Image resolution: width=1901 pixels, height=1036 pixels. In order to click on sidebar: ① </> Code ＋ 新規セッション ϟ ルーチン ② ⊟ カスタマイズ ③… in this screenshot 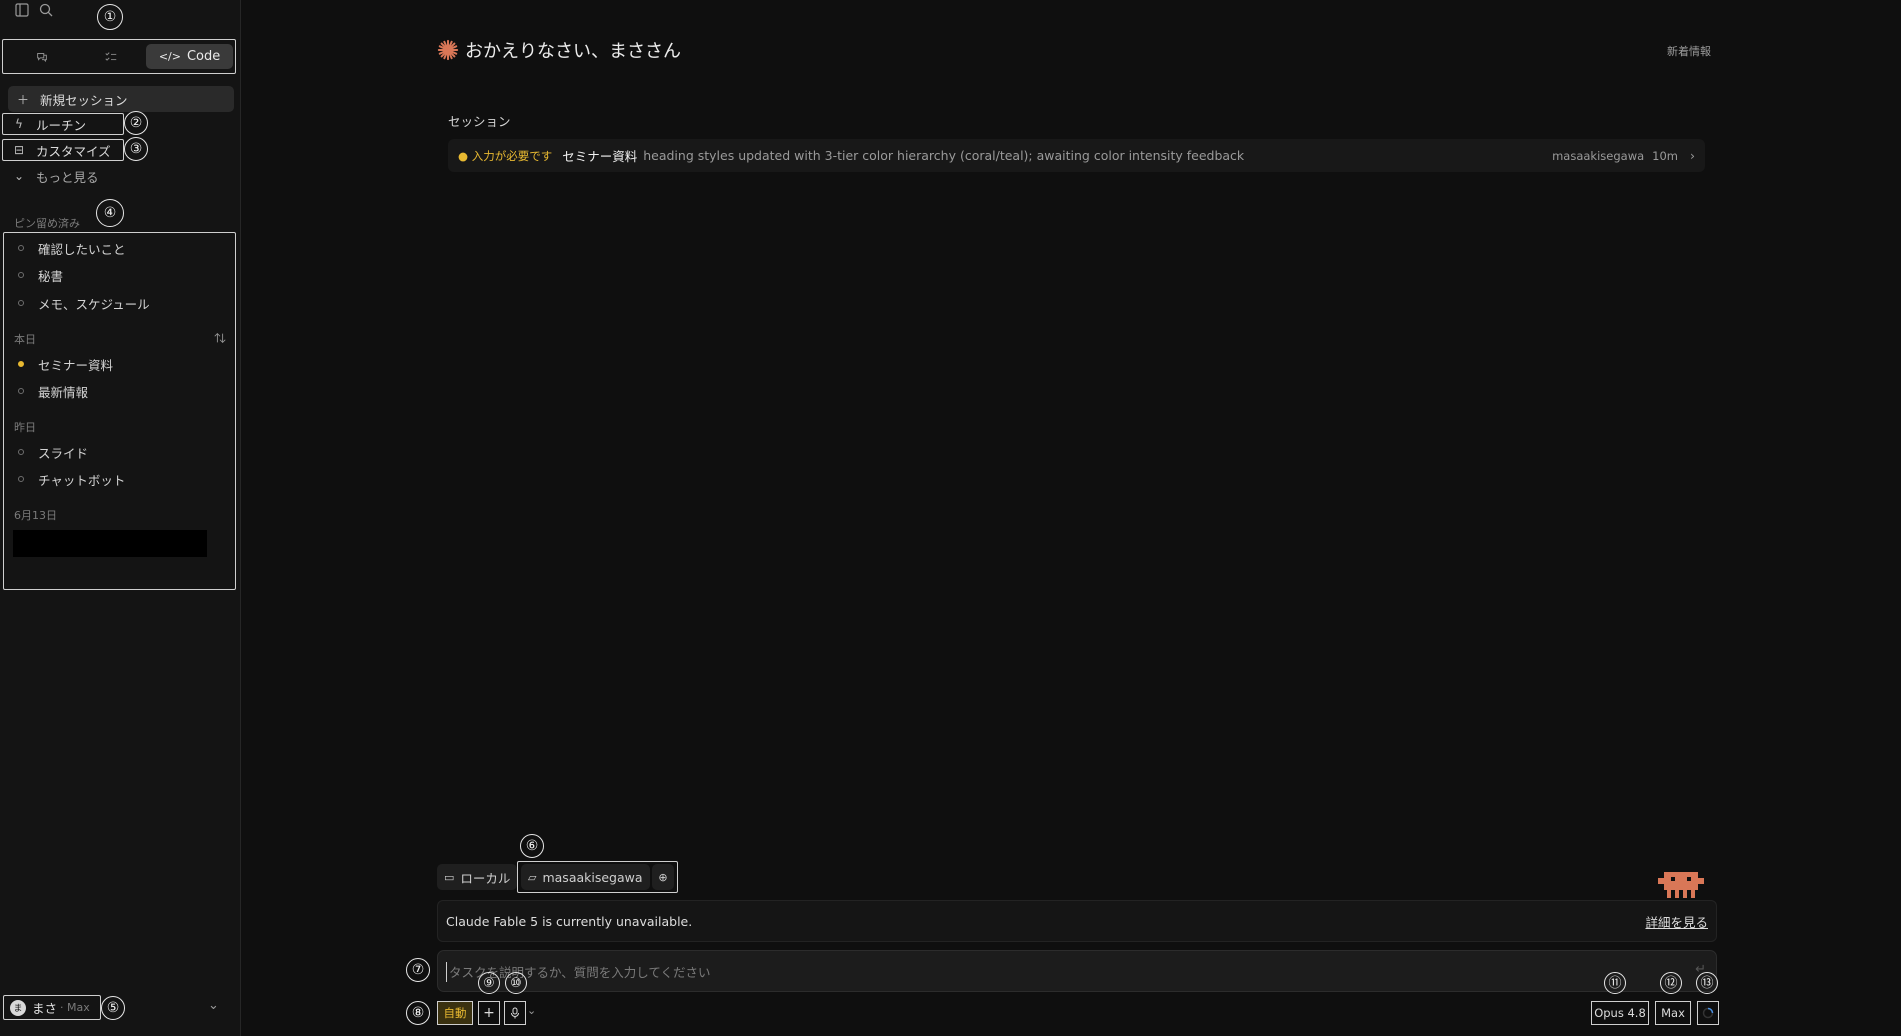, I will do `click(120, 518)`.